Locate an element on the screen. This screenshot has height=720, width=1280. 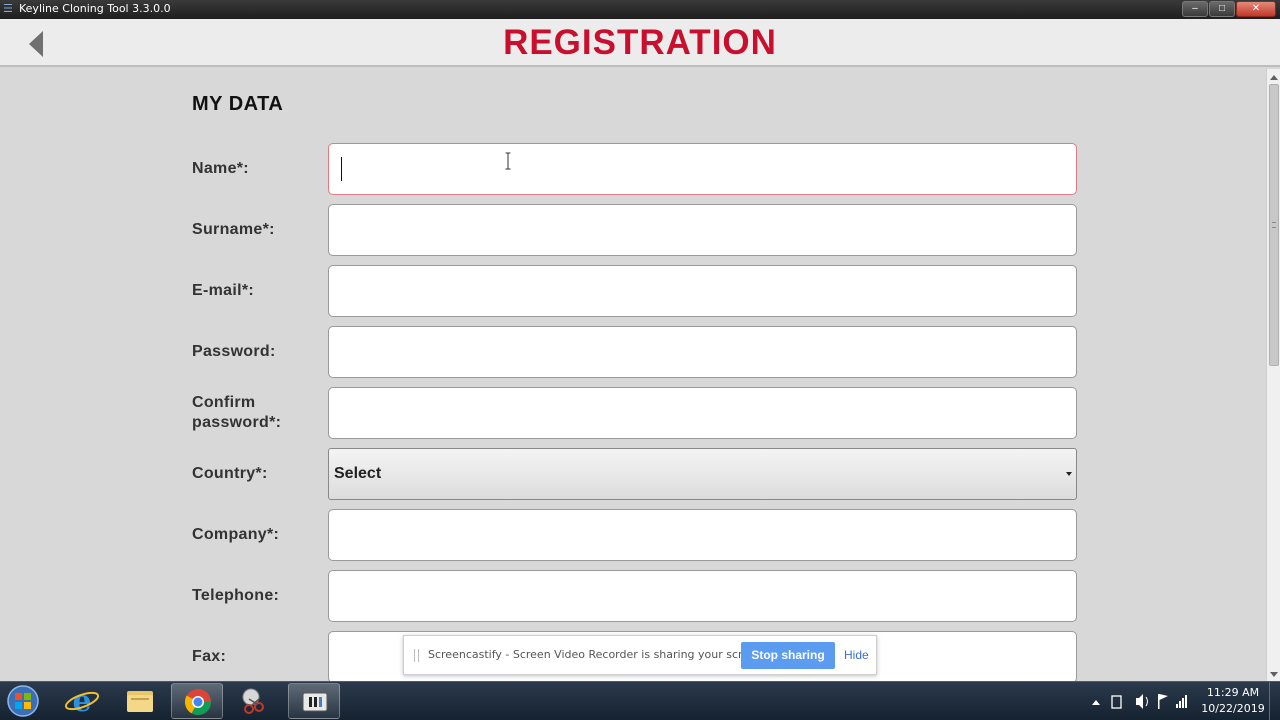
network-icon is located at coordinates (1177, 706).